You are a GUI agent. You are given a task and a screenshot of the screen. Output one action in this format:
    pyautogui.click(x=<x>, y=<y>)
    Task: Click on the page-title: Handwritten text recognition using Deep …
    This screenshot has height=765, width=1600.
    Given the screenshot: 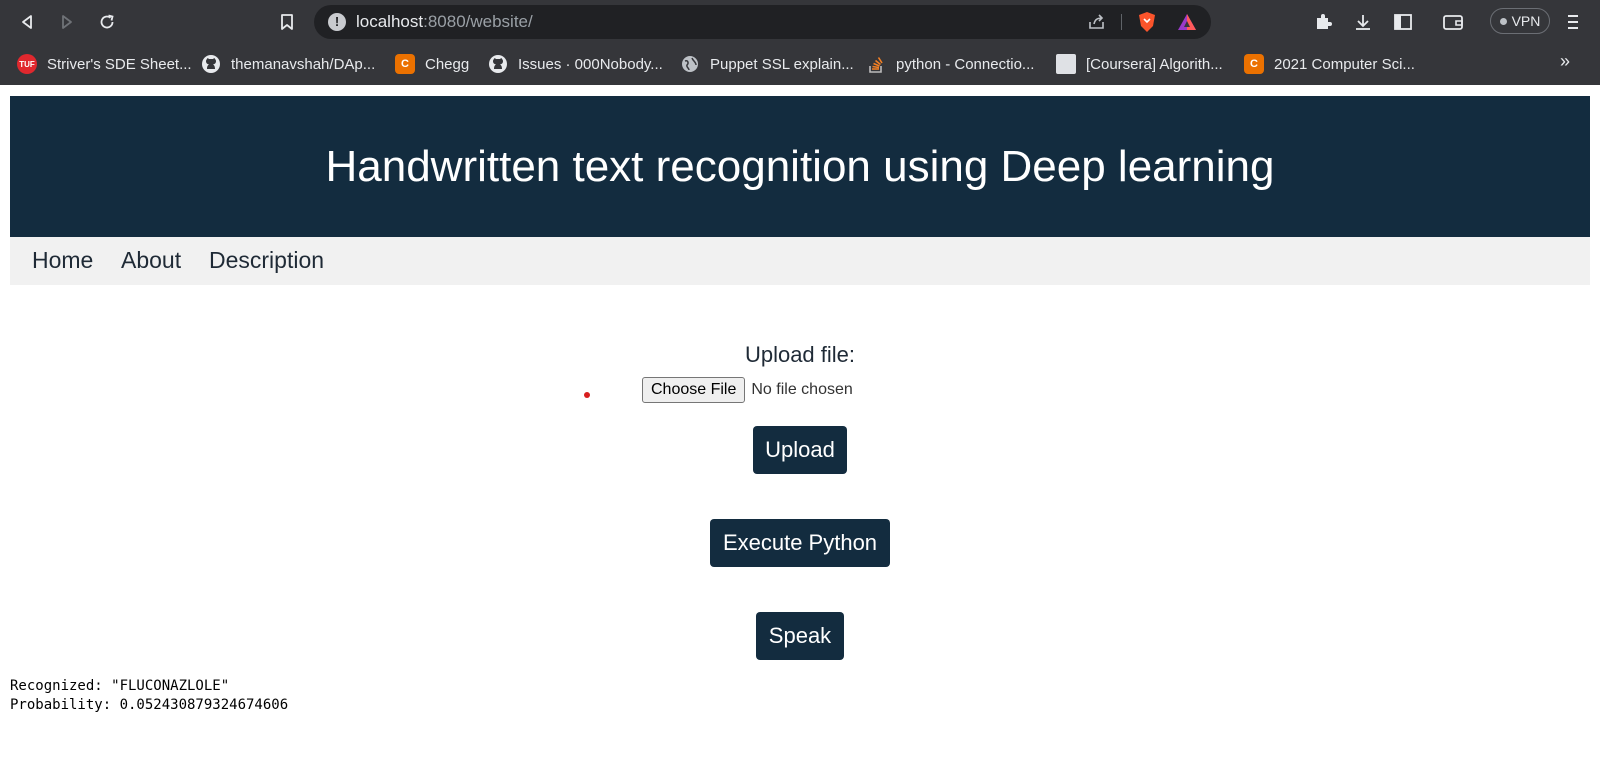 What is the action you would take?
    pyautogui.click(x=800, y=166)
    